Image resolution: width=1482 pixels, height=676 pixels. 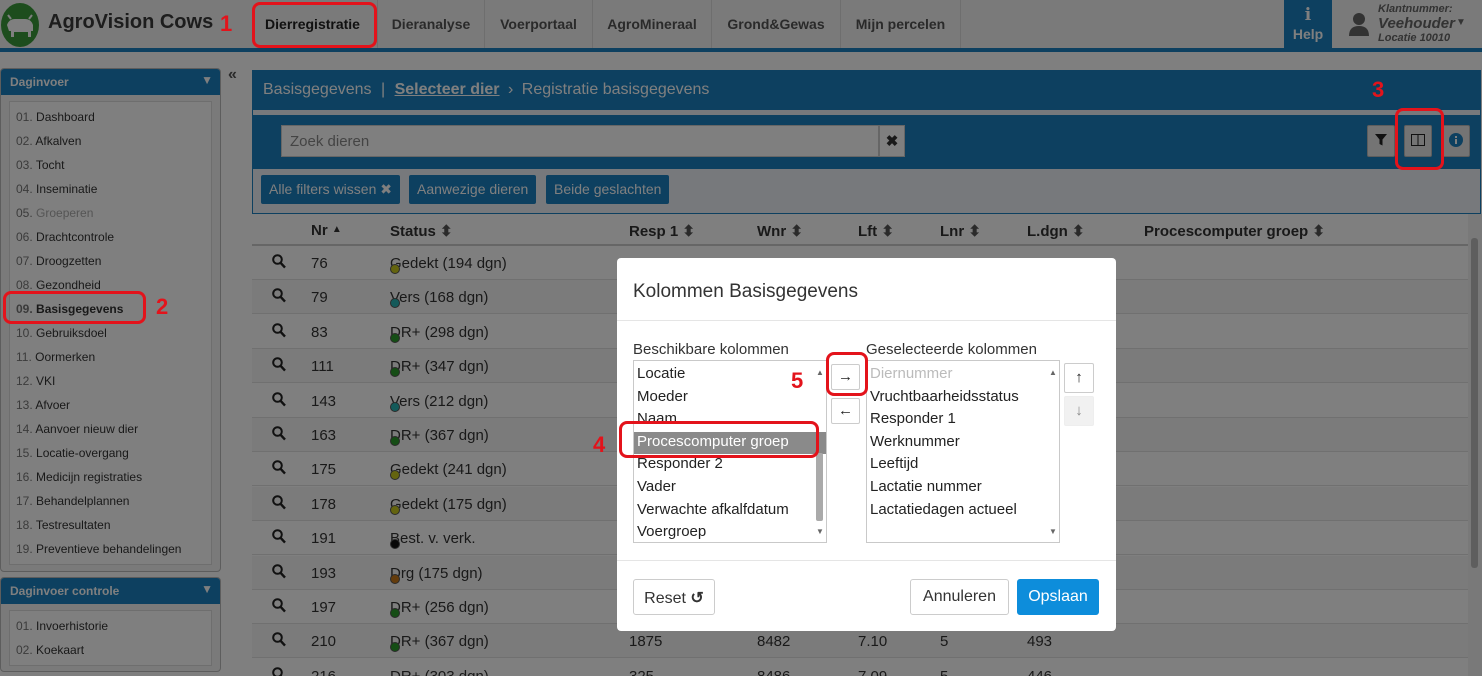 What do you see at coordinates (730, 532) in the screenshot?
I see `available-column-option: Voergroep` at bounding box center [730, 532].